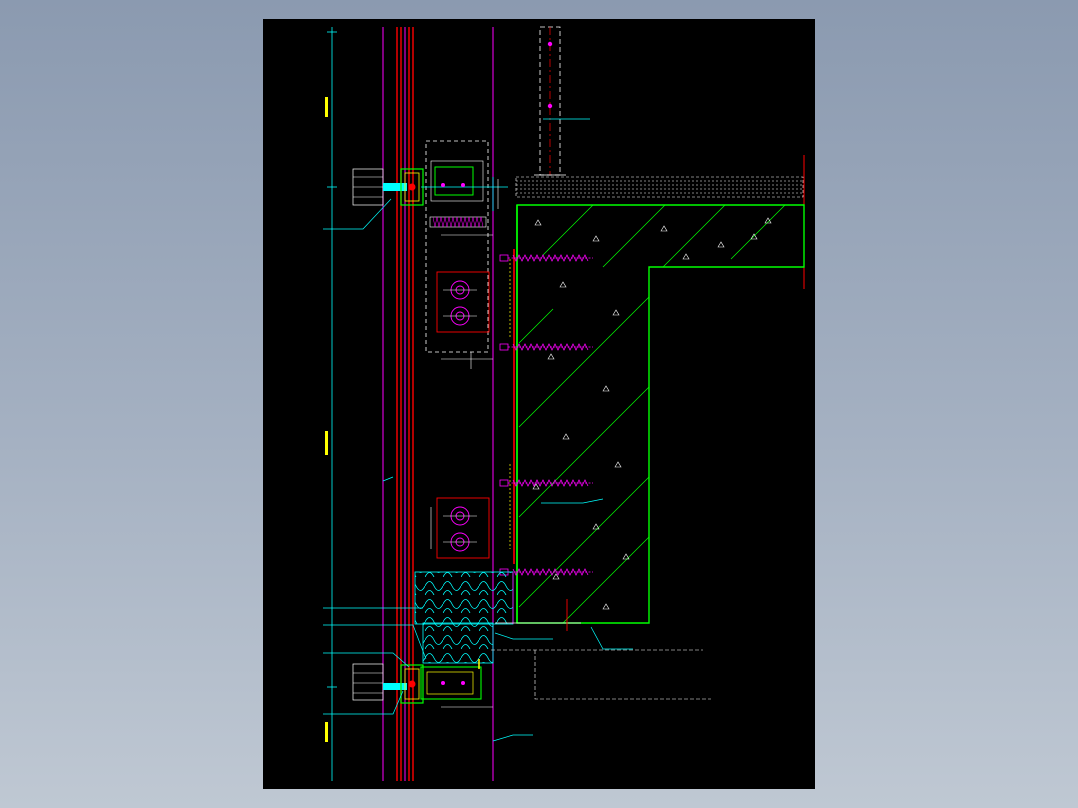 Image resolution: width=1078 pixels, height=808 pixels. What do you see at coordinates (660, 414) in the screenshot?
I see `concrete-beam` at bounding box center [660, 414].